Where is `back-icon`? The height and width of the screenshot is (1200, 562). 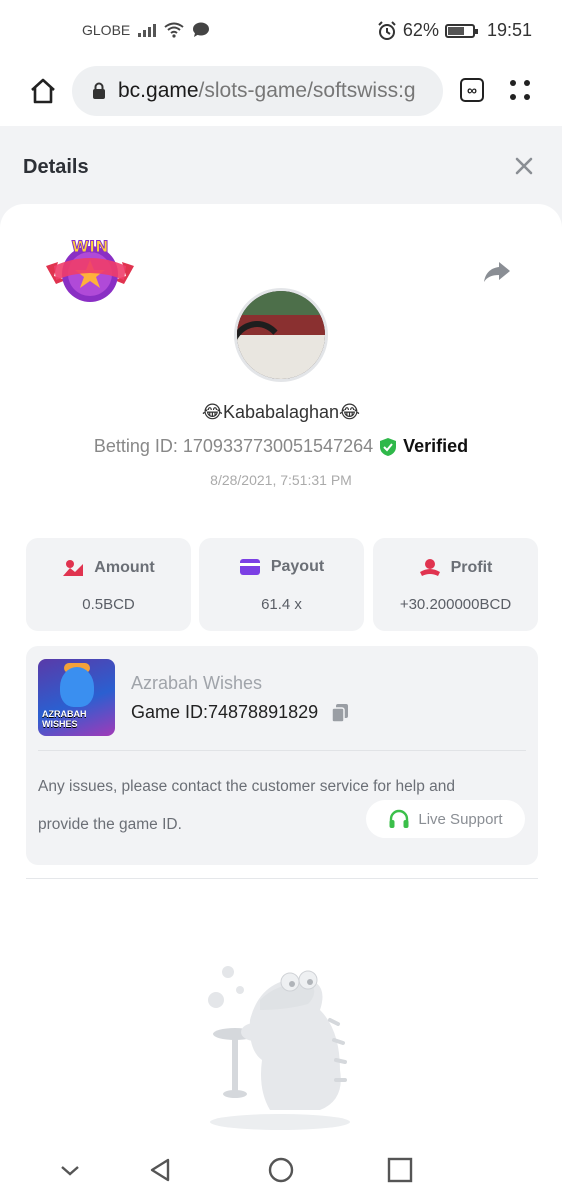 back-icon is located at coordinates (160, 1170).